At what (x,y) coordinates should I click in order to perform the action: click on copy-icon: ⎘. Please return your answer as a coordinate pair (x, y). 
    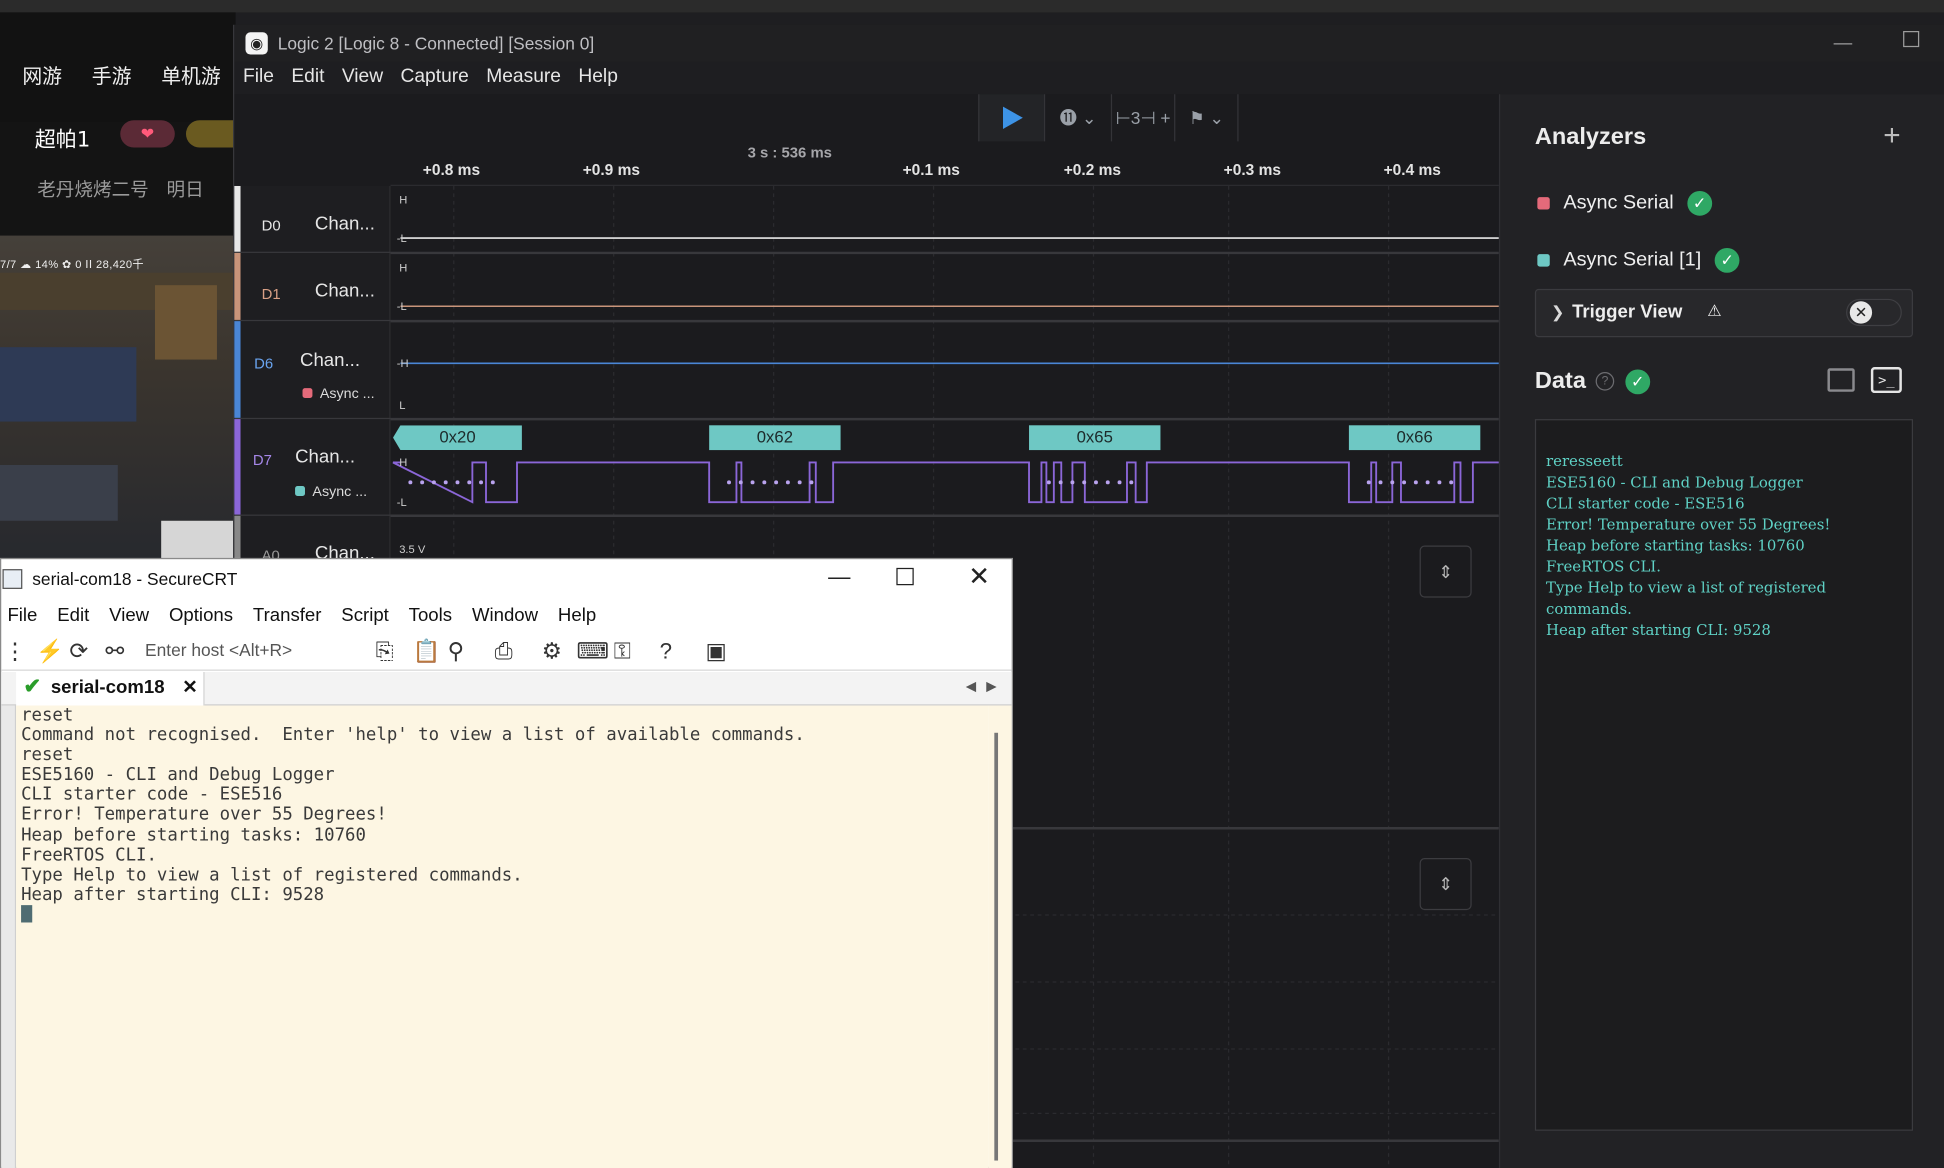
    Looking at the image, I should click on (385, 652).